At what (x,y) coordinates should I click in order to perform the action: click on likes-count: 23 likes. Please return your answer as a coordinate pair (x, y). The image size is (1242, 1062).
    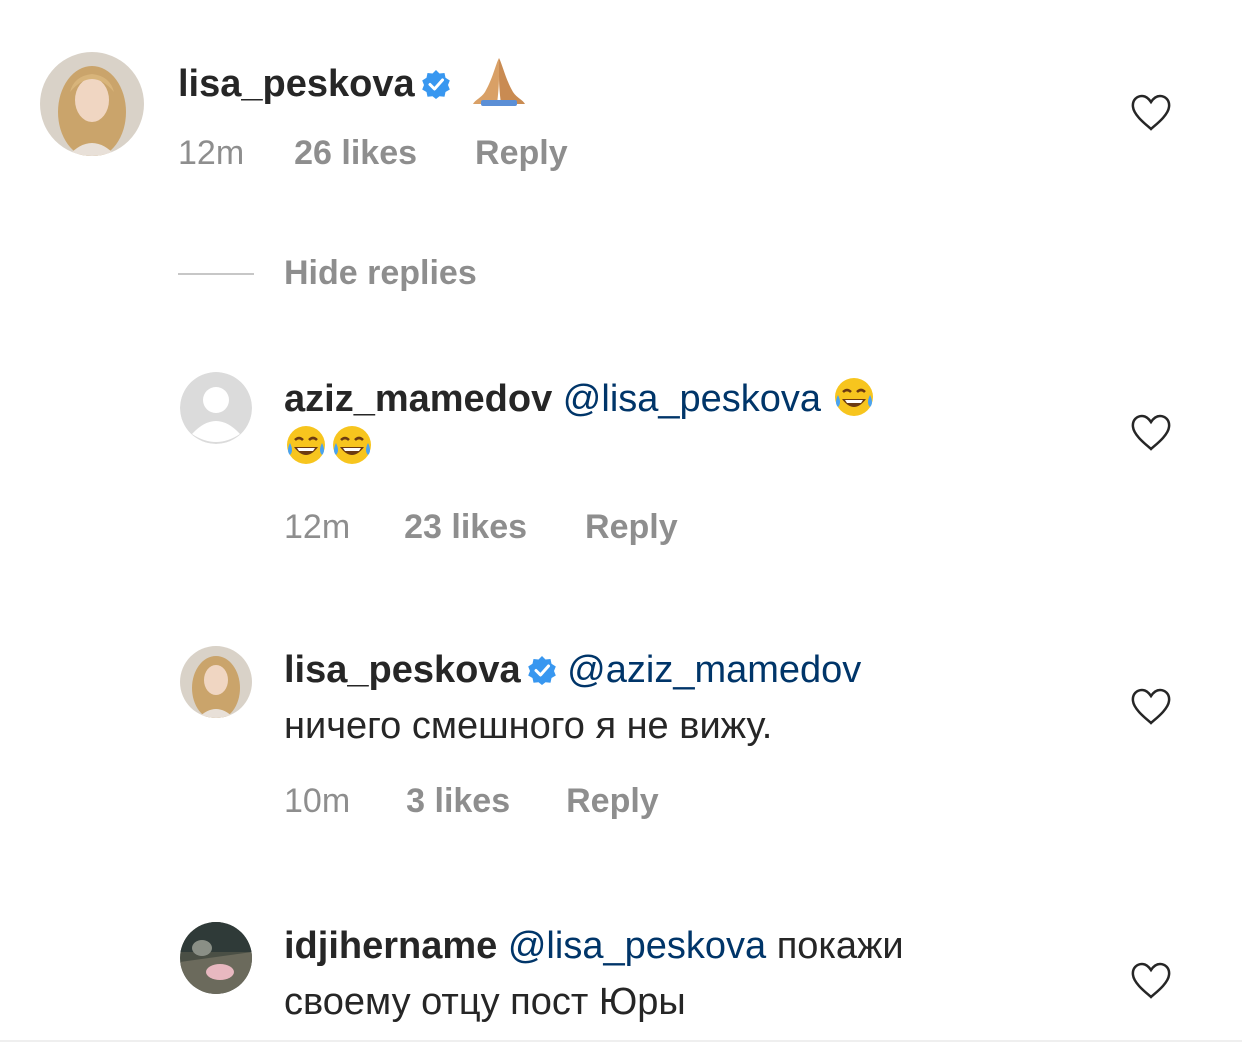
    Looking at the image, I should click on (465, 527).